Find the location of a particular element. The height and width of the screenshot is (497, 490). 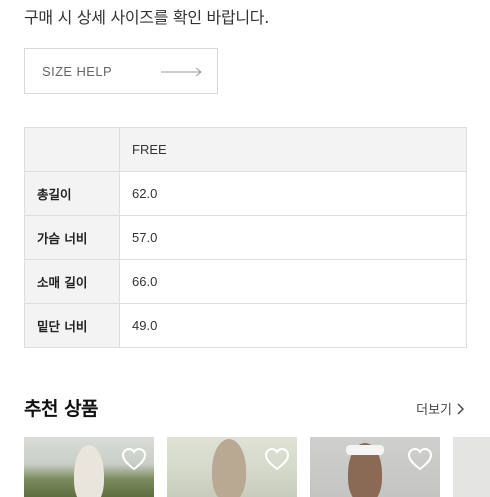

size-row-chest-width: 가슴 너비 57.0 is located at coordinates (245, 237).